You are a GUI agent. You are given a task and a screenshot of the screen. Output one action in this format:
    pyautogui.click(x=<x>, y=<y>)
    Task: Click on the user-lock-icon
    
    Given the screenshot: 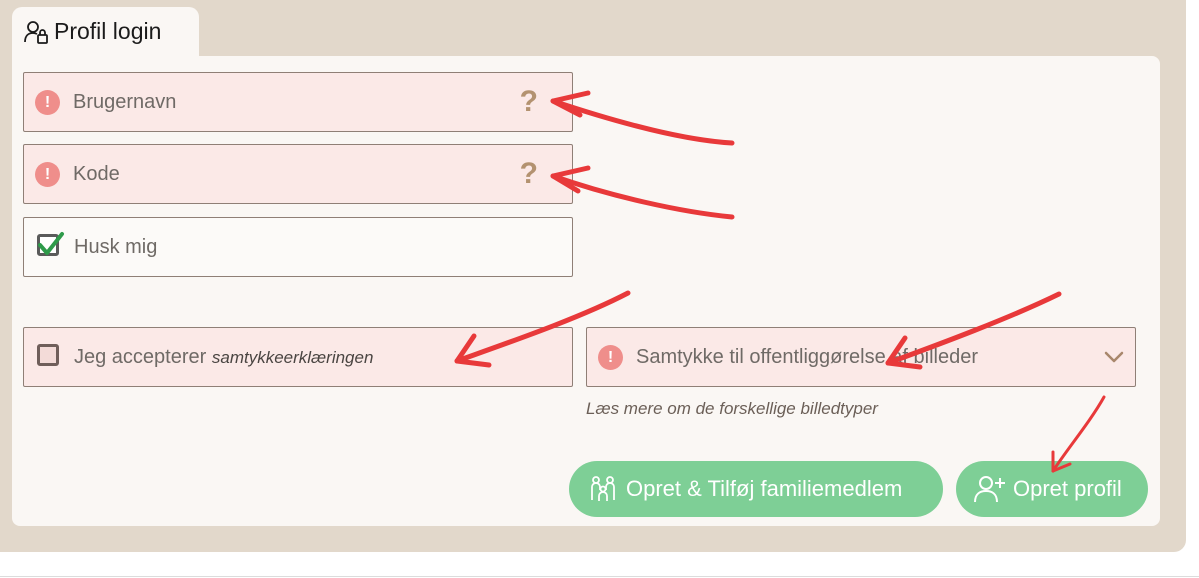 What is the action you would take?
    pyautogui.click(x=36, y=32)
    